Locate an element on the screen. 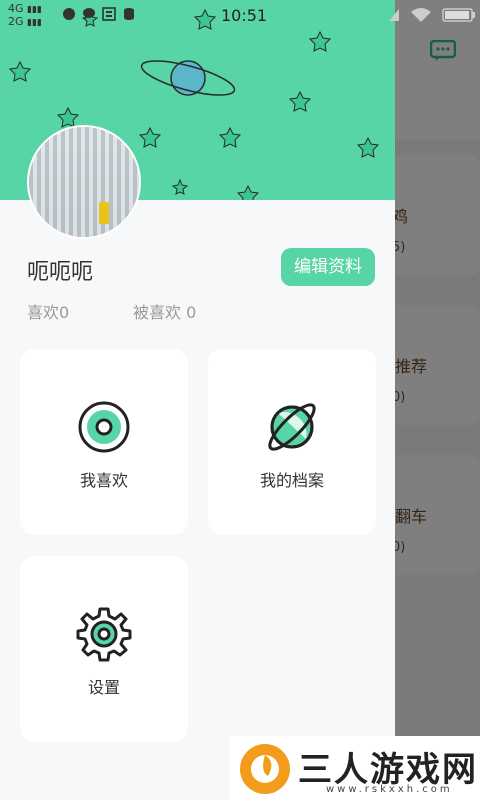 Image resolution: width=480 pixels, height=800 pixels. card-label: 设置 is located at coordinates (103, 687).